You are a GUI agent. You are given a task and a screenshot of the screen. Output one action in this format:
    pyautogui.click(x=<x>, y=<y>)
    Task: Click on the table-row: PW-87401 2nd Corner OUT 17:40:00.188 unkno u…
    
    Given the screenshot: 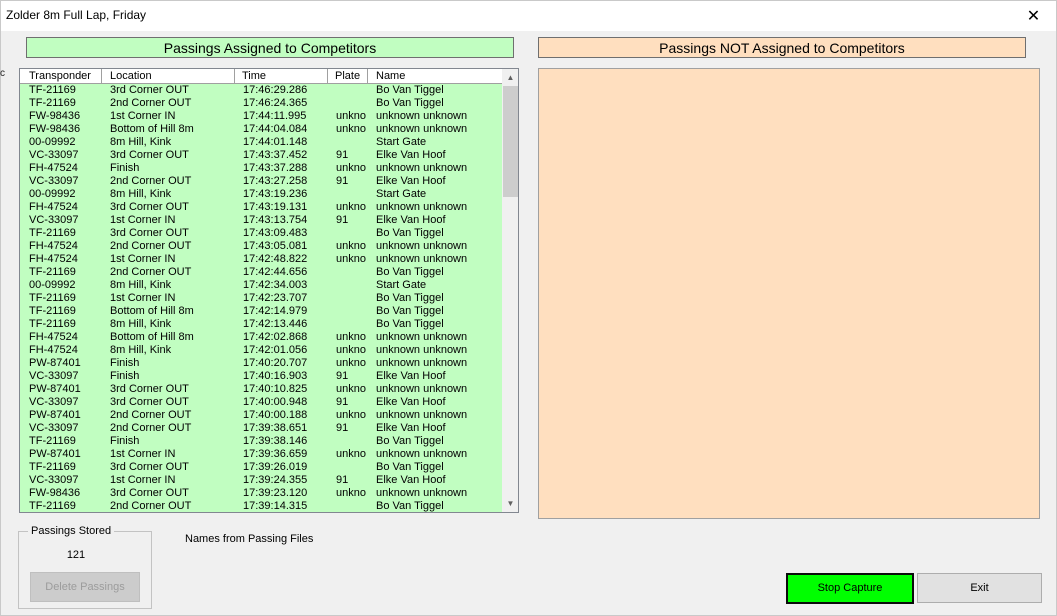 What is the action you would take?
    pyautogui.click(x=261, y=415)
    